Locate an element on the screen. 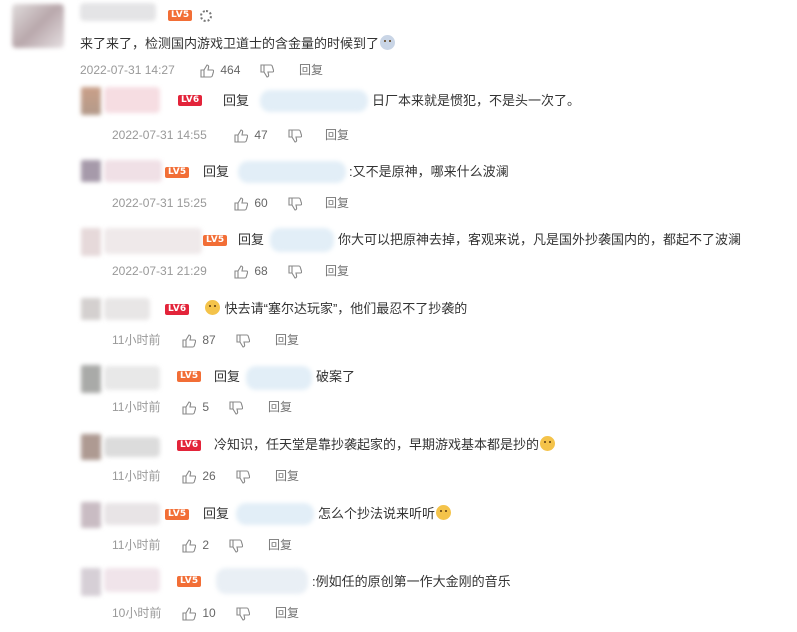 The height and width of the screenshot is (632, 797). like-button: 26 is located at coordinates (199, 476).